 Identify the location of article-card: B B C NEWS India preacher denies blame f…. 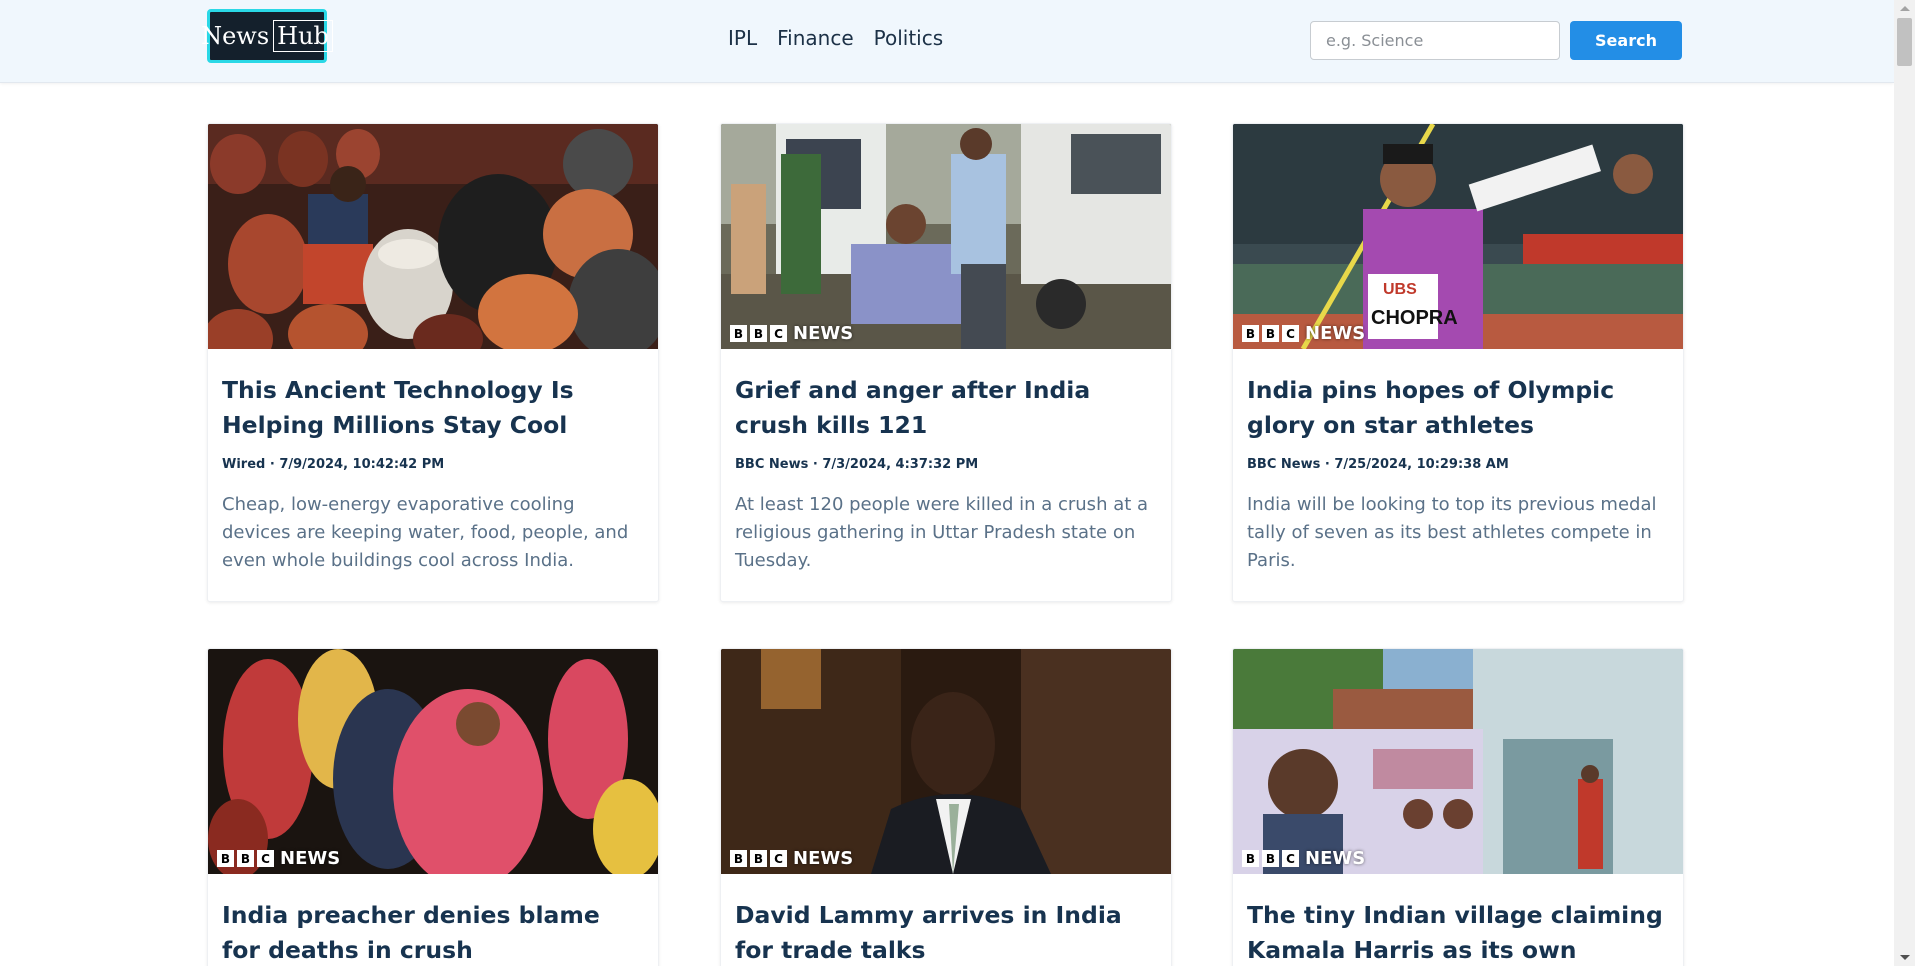
(433, 807).